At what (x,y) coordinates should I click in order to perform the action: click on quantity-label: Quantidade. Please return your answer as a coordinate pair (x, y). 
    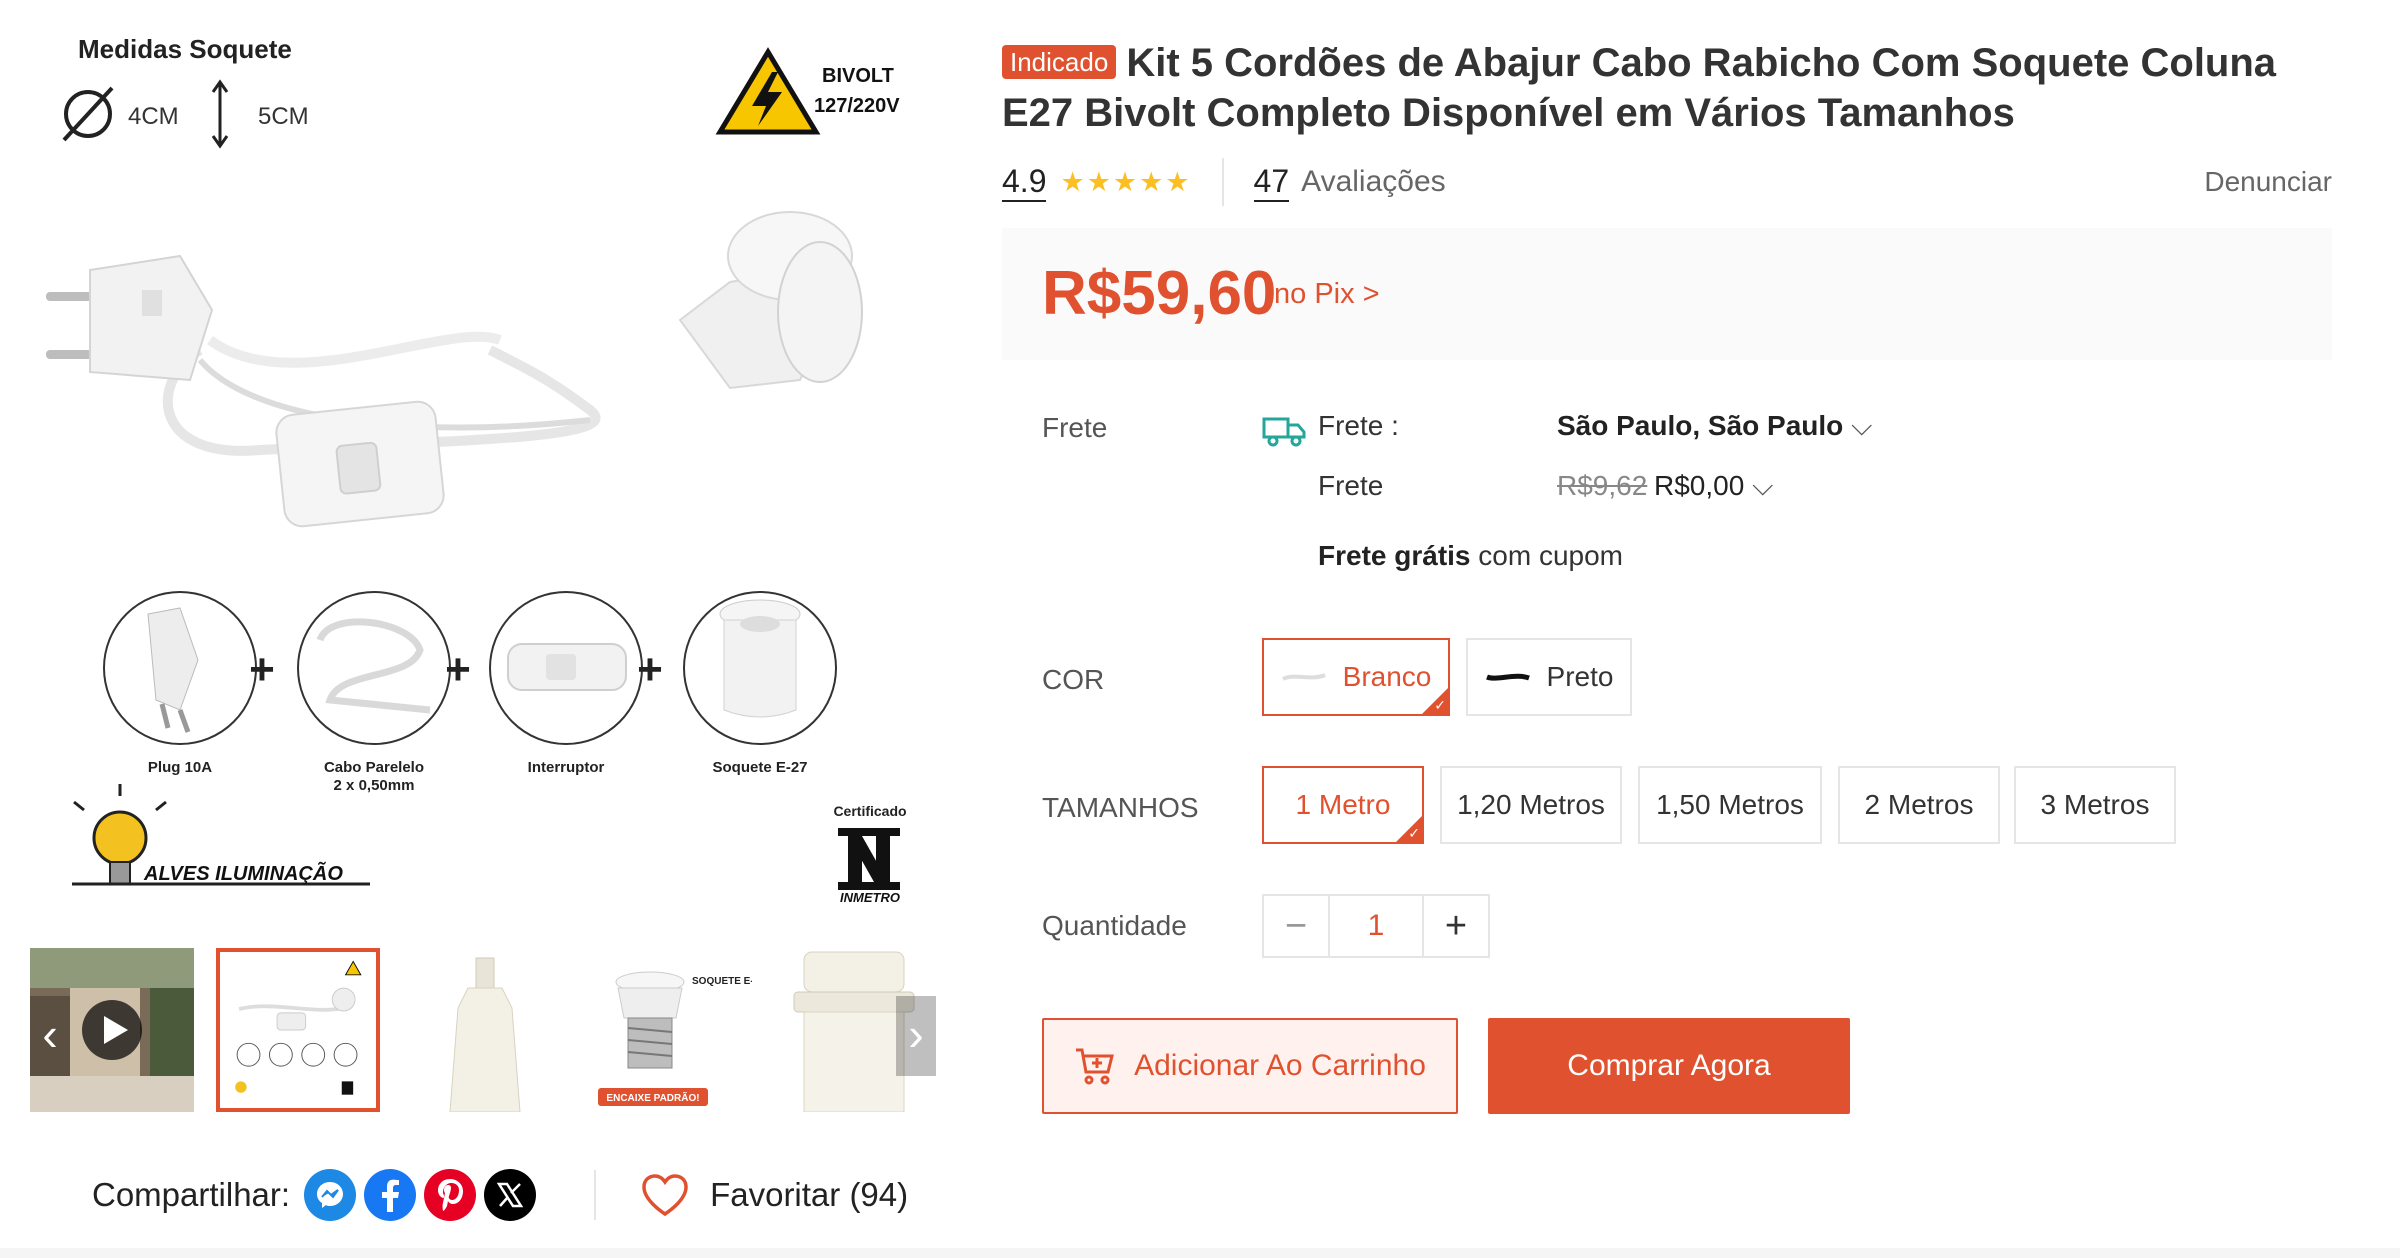
    Looking at the image, I should click on (1114, 925).